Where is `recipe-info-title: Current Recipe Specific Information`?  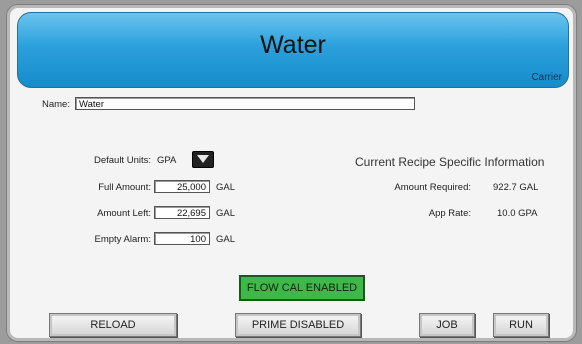
recipe-info-title: Current Recipe Specific Information is located at coordinates (450, 162).